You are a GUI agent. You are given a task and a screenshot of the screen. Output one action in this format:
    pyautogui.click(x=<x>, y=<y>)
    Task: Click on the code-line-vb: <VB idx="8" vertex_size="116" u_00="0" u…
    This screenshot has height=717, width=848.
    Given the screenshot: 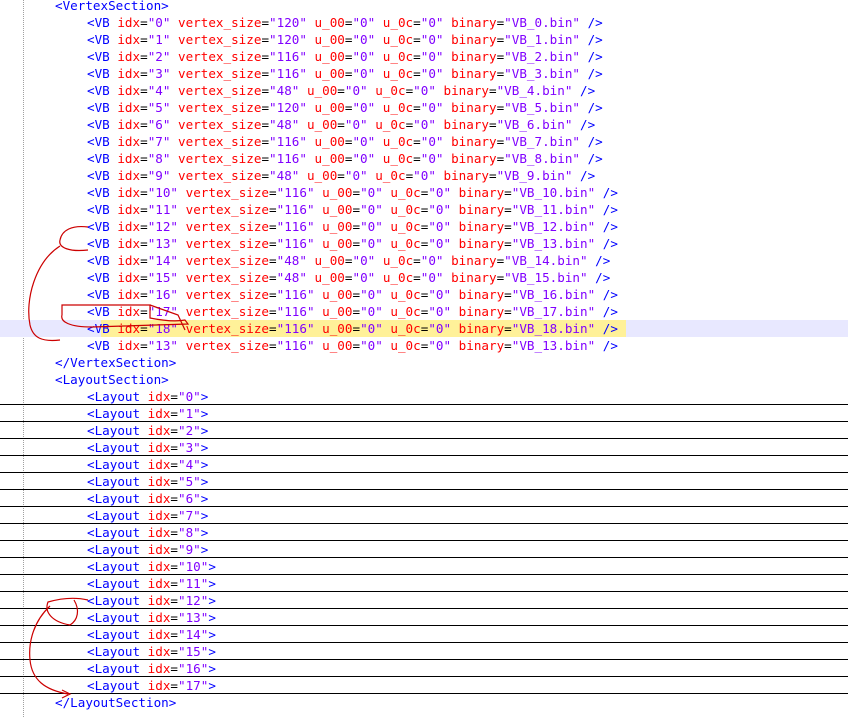 What is the action you would take?
    pyautogui.click(x=424, y=158)
    